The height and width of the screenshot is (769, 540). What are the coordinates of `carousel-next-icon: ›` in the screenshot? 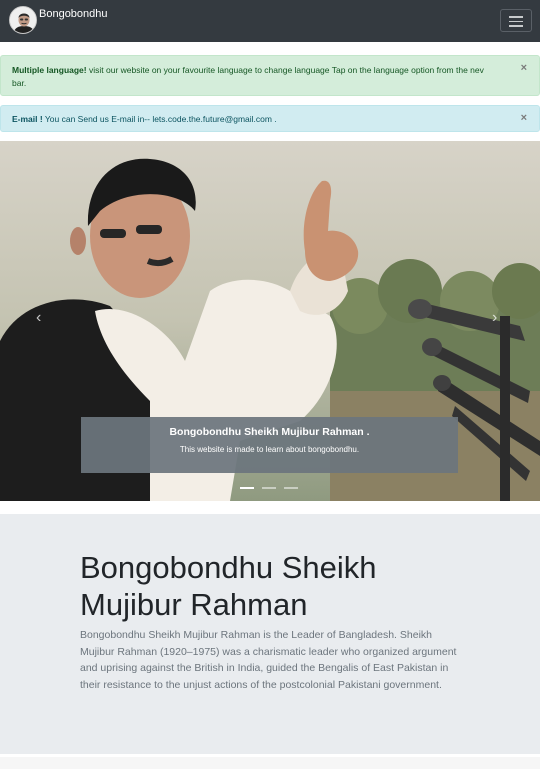 It's located at (494, 318).